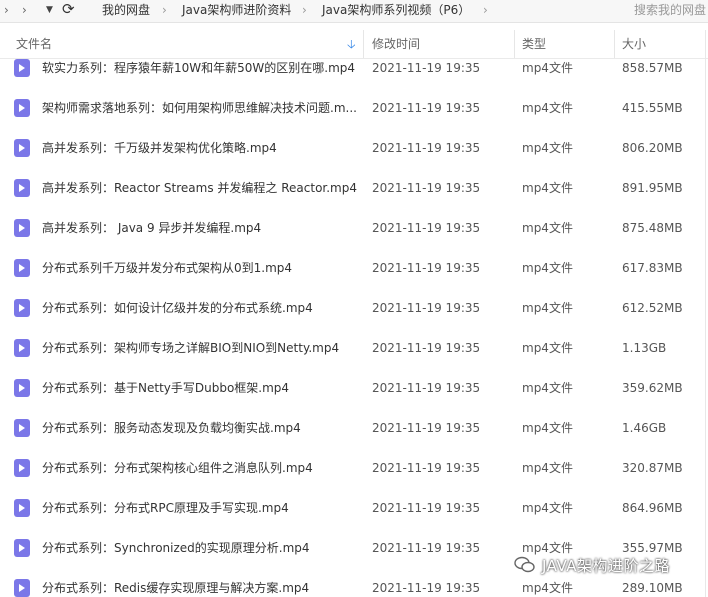 Image resolution: width=708 pixels, height=597 pixels. What do you see at coordinates (670, 11) in the screenshot?
I see `search-input: 搜索我的网盘` at bounding box center [670, 11].